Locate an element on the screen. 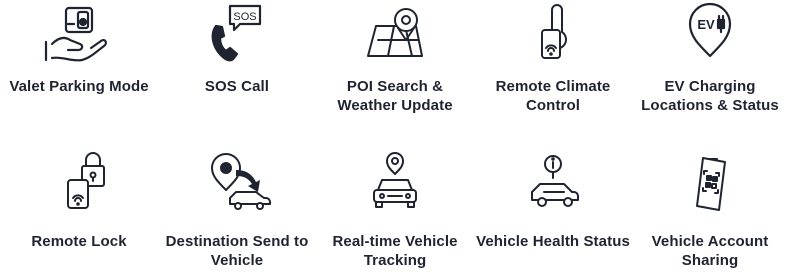  car-info-icon is located at coordinates (553, 183).